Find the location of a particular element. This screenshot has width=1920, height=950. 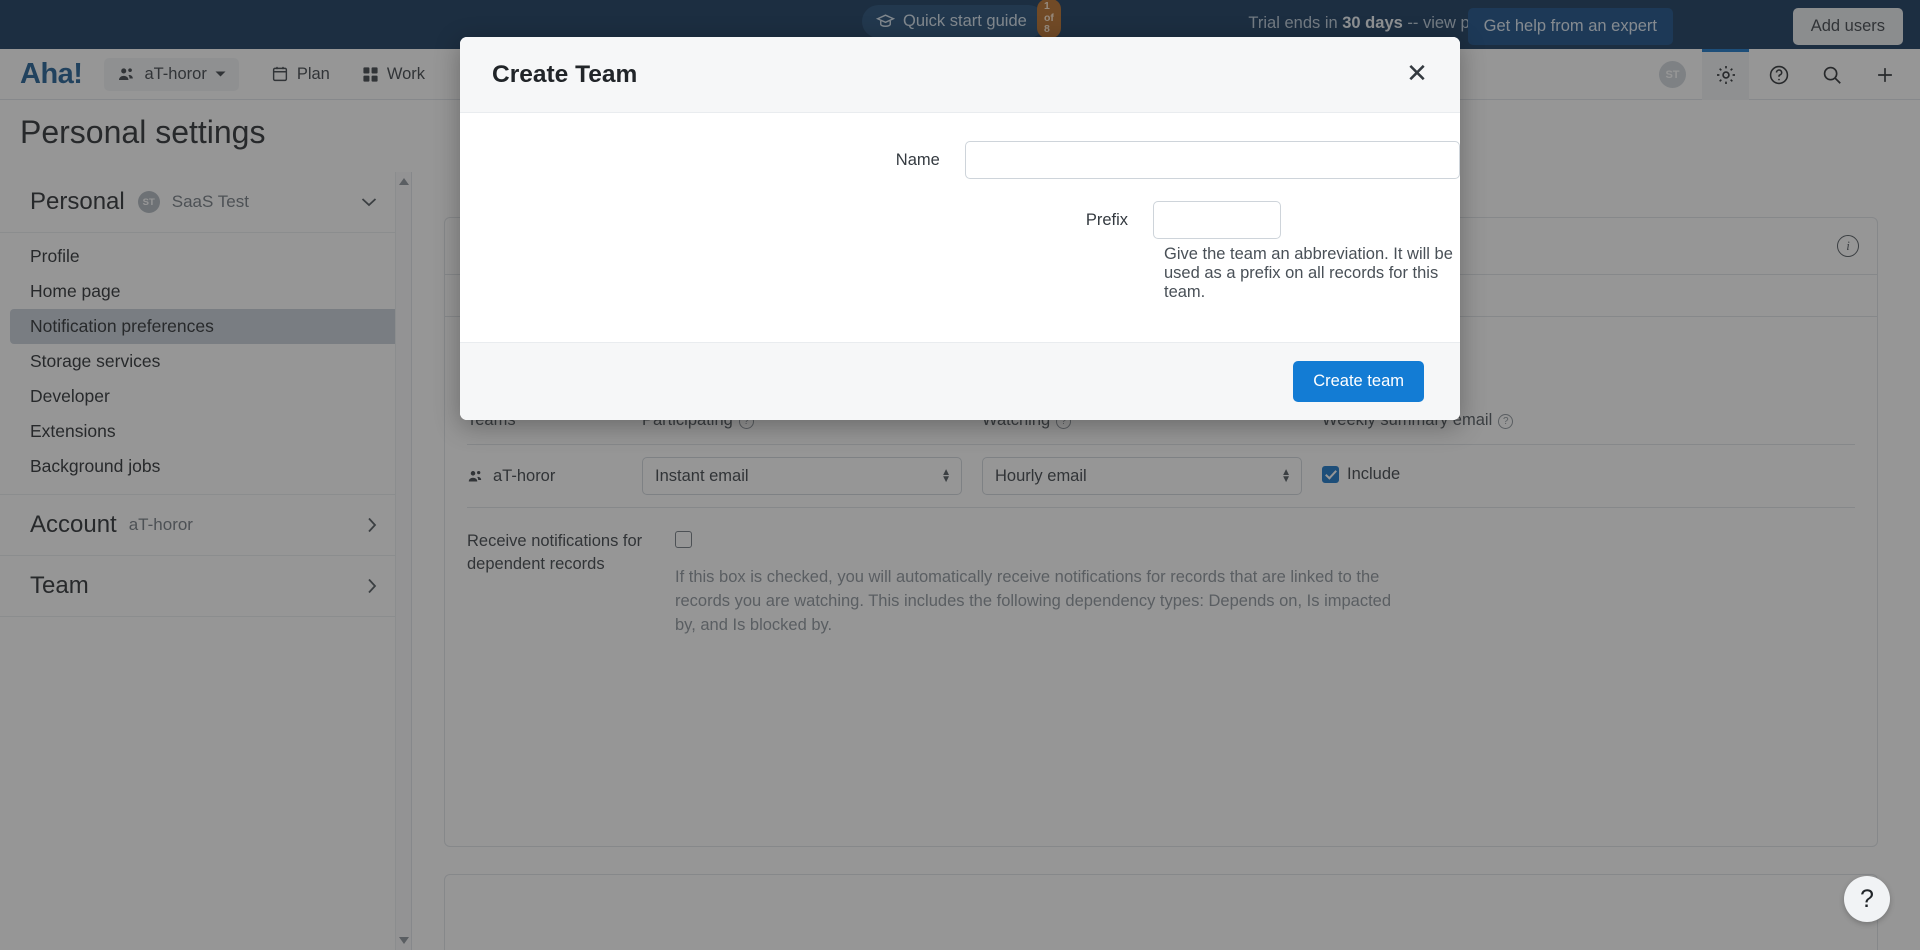

modal-footer: Create team is located at coordinates (960, 381).